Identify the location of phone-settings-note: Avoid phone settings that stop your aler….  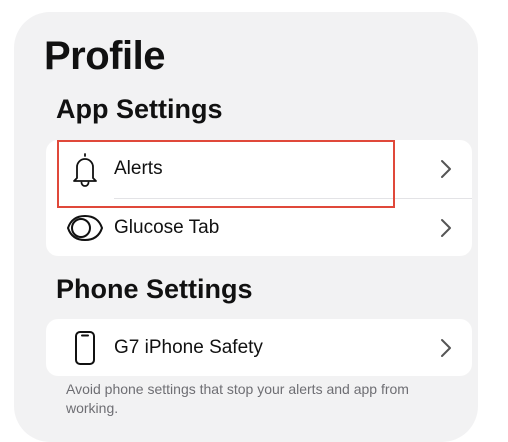
(237, 398).